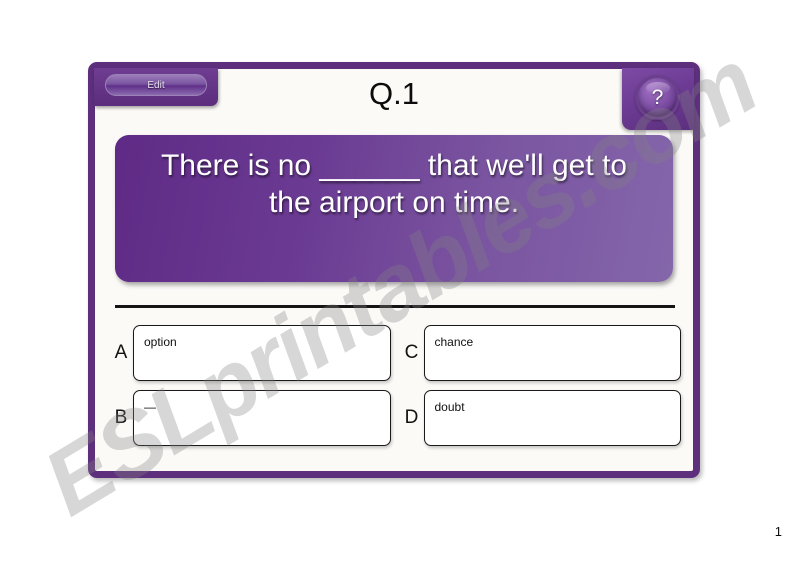 Image resolution: width=800 pixels, height=565 pixels. Describe the element at coordinates (449, 407) in the screenshot. I see `answer-text-d: doubt` at that location.